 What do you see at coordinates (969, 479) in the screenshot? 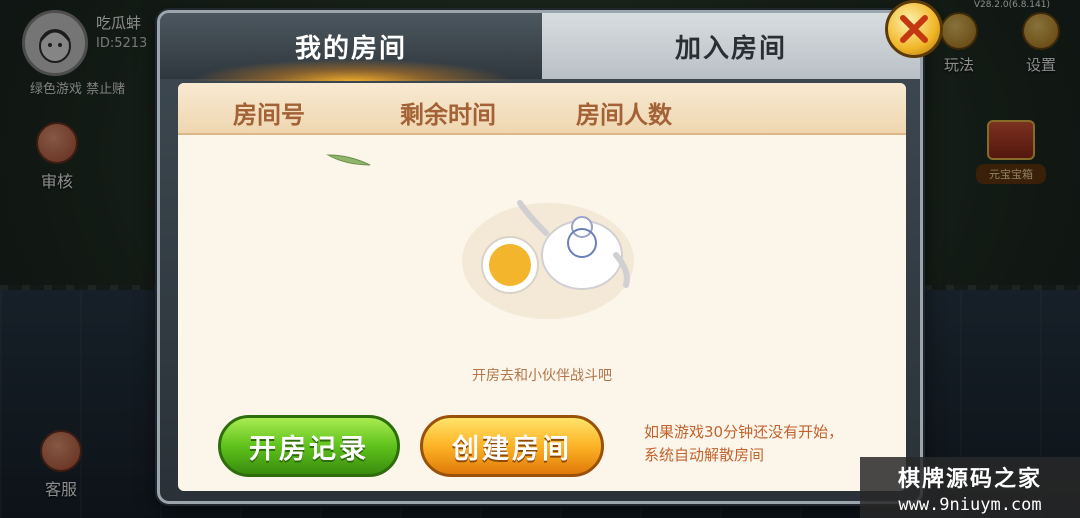
I see `watermark-title: 棋牌源码之家` at bounding box center [969, 479].